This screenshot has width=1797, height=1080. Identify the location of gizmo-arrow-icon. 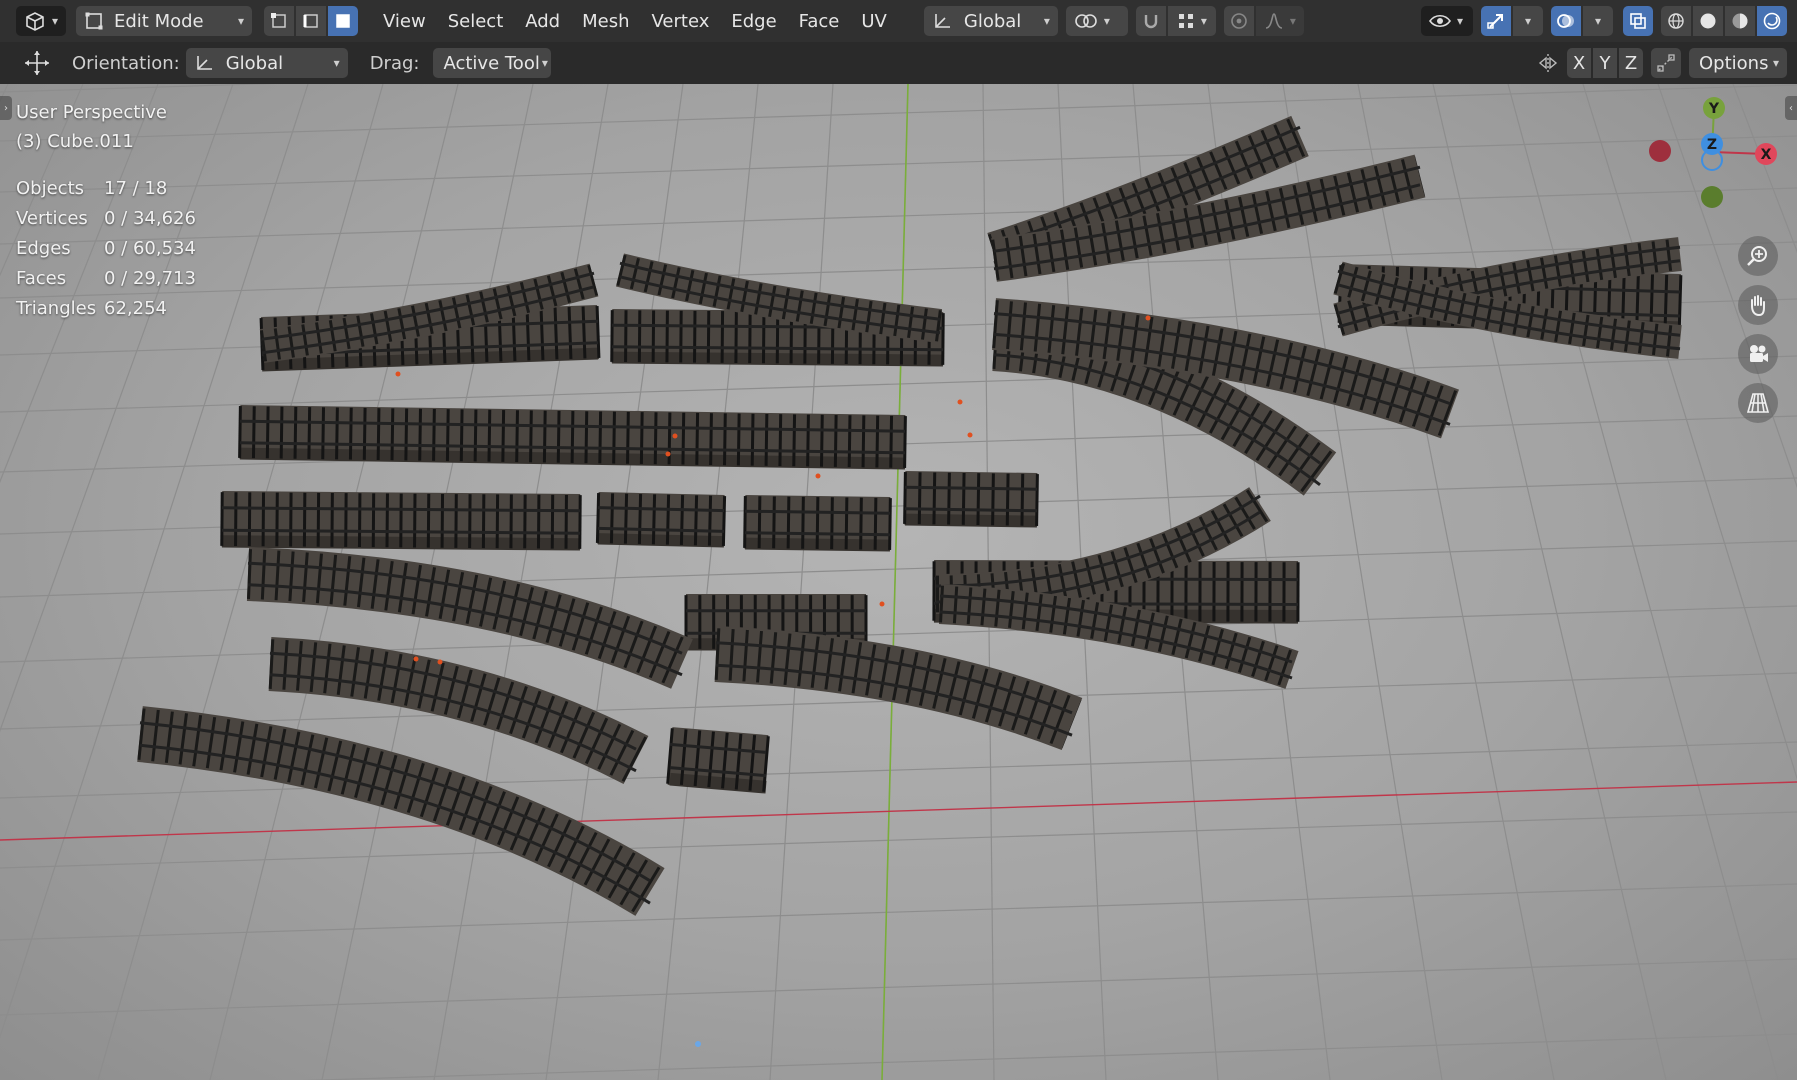
(1495, 21).